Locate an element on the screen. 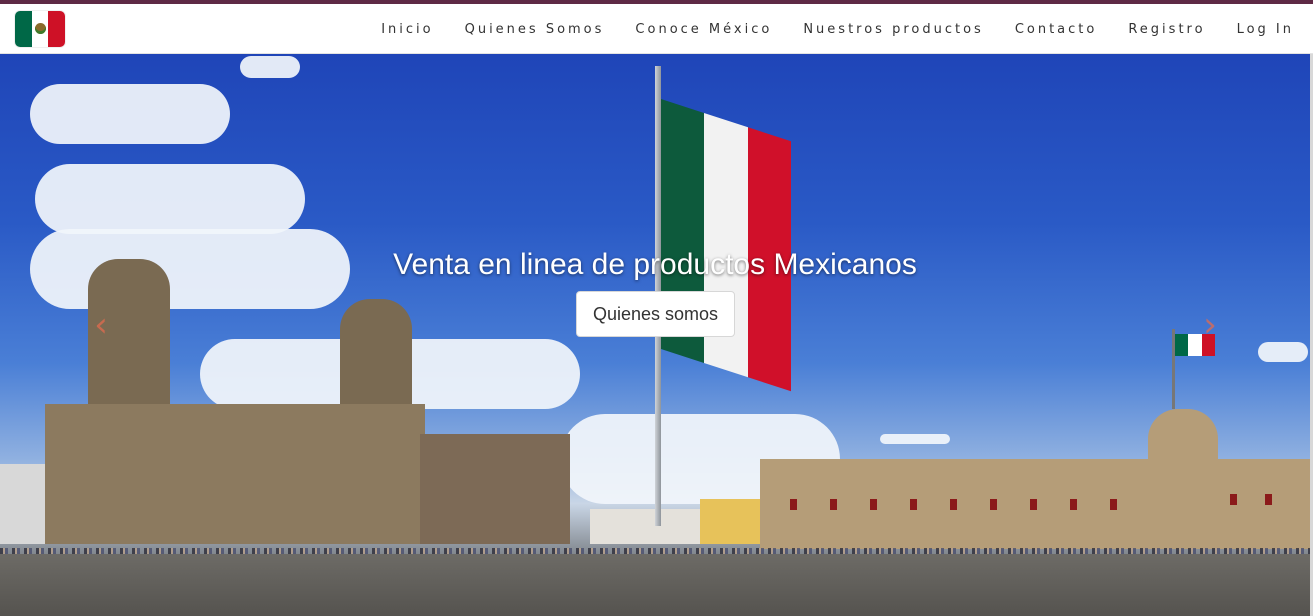 The height and width of the screenshot is (616, 1313). nav-item-registro: Registro is located at coordinates (1166, 29).